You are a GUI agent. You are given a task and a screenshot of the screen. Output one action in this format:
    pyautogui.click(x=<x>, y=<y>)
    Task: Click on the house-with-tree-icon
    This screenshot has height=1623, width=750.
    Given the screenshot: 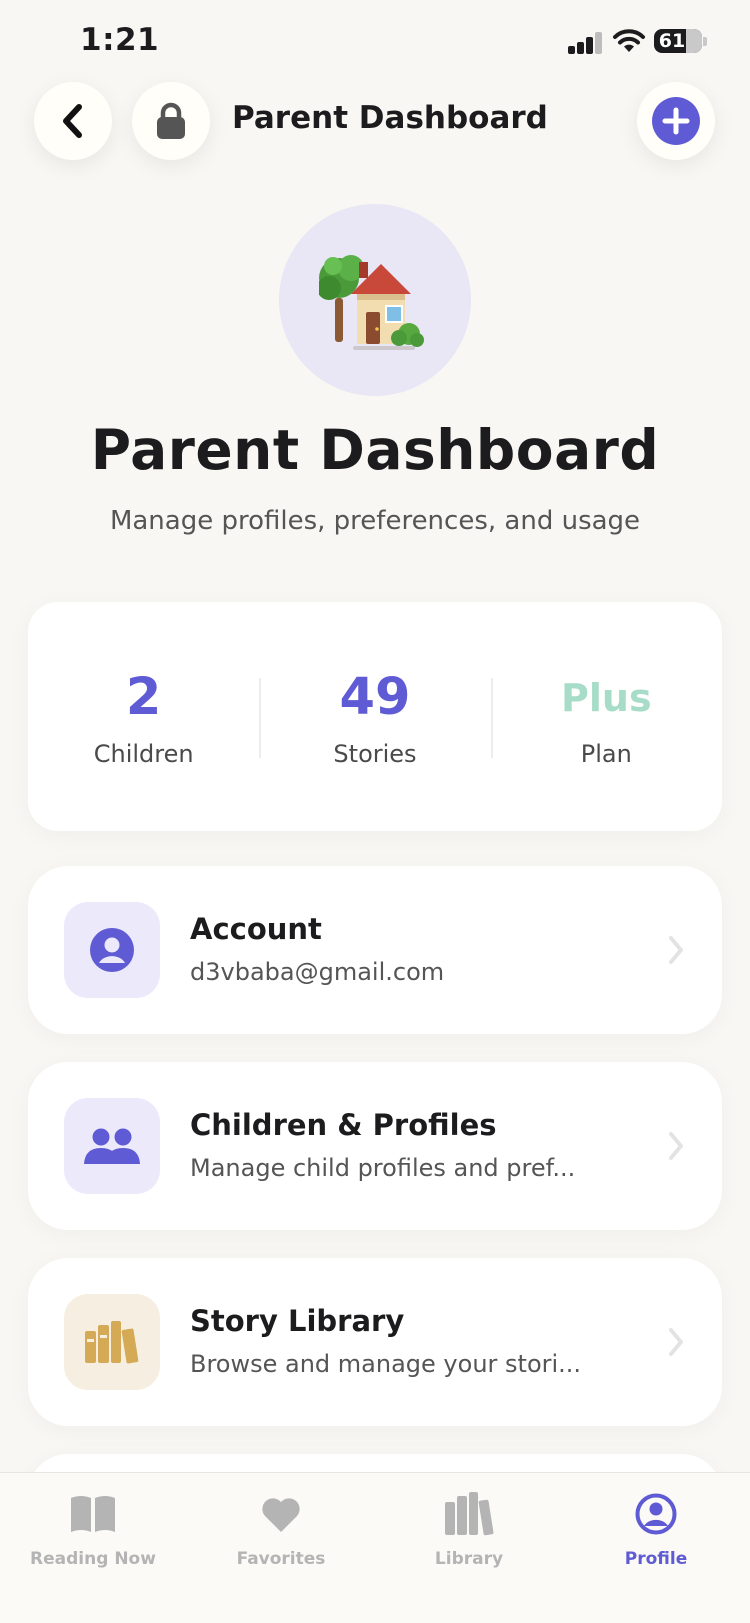 What is the action you would take?
    pyautogui.click(x=371, y=302)
    